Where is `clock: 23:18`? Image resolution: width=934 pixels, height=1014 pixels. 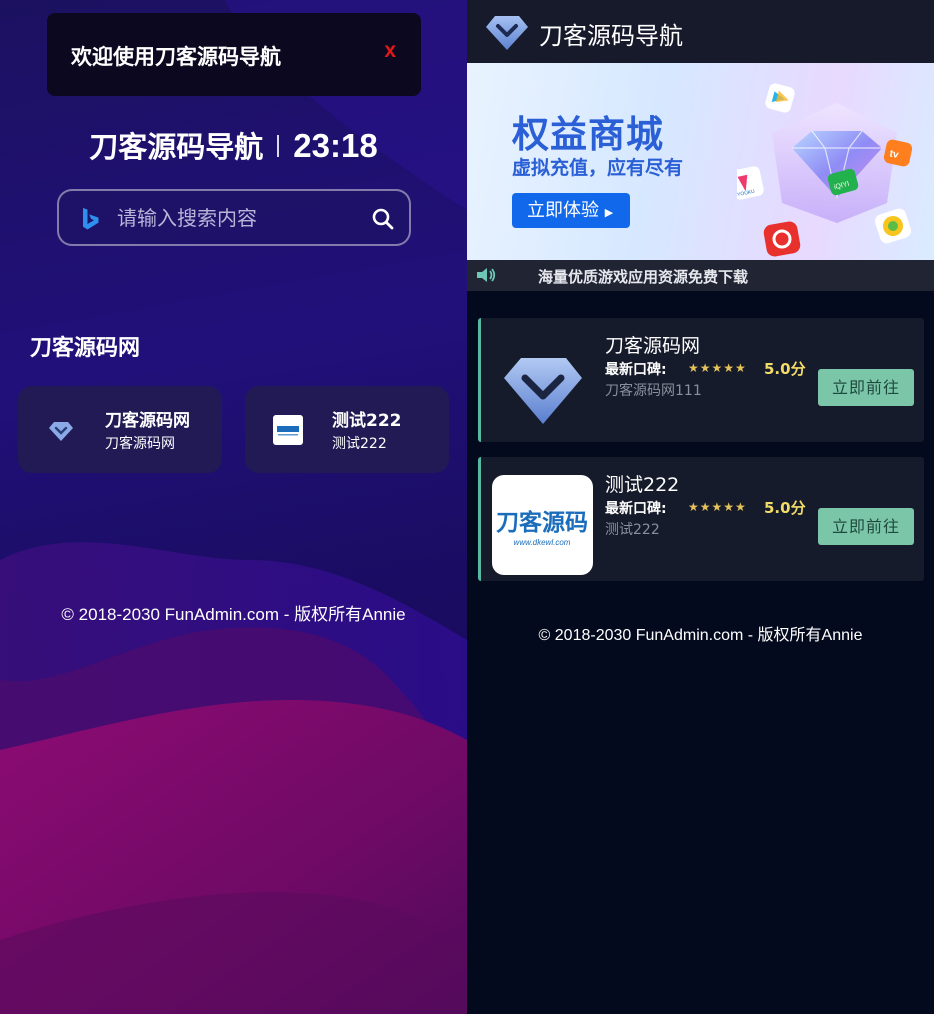 clock: 23:18 is located at coordinates (335, 145).